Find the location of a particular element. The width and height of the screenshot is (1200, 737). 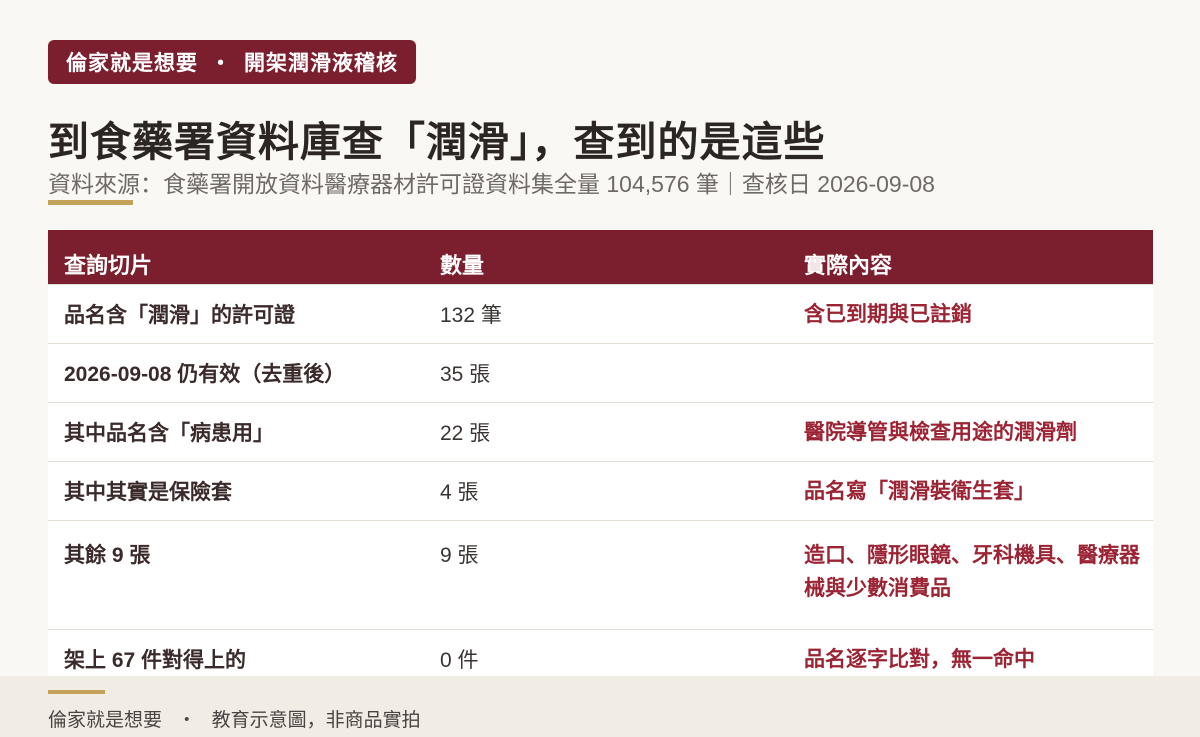

table-row: 其中其實是保險套 4 張 品名寫「潤滑裝衛生套」 is located at coordinates (600, 491).